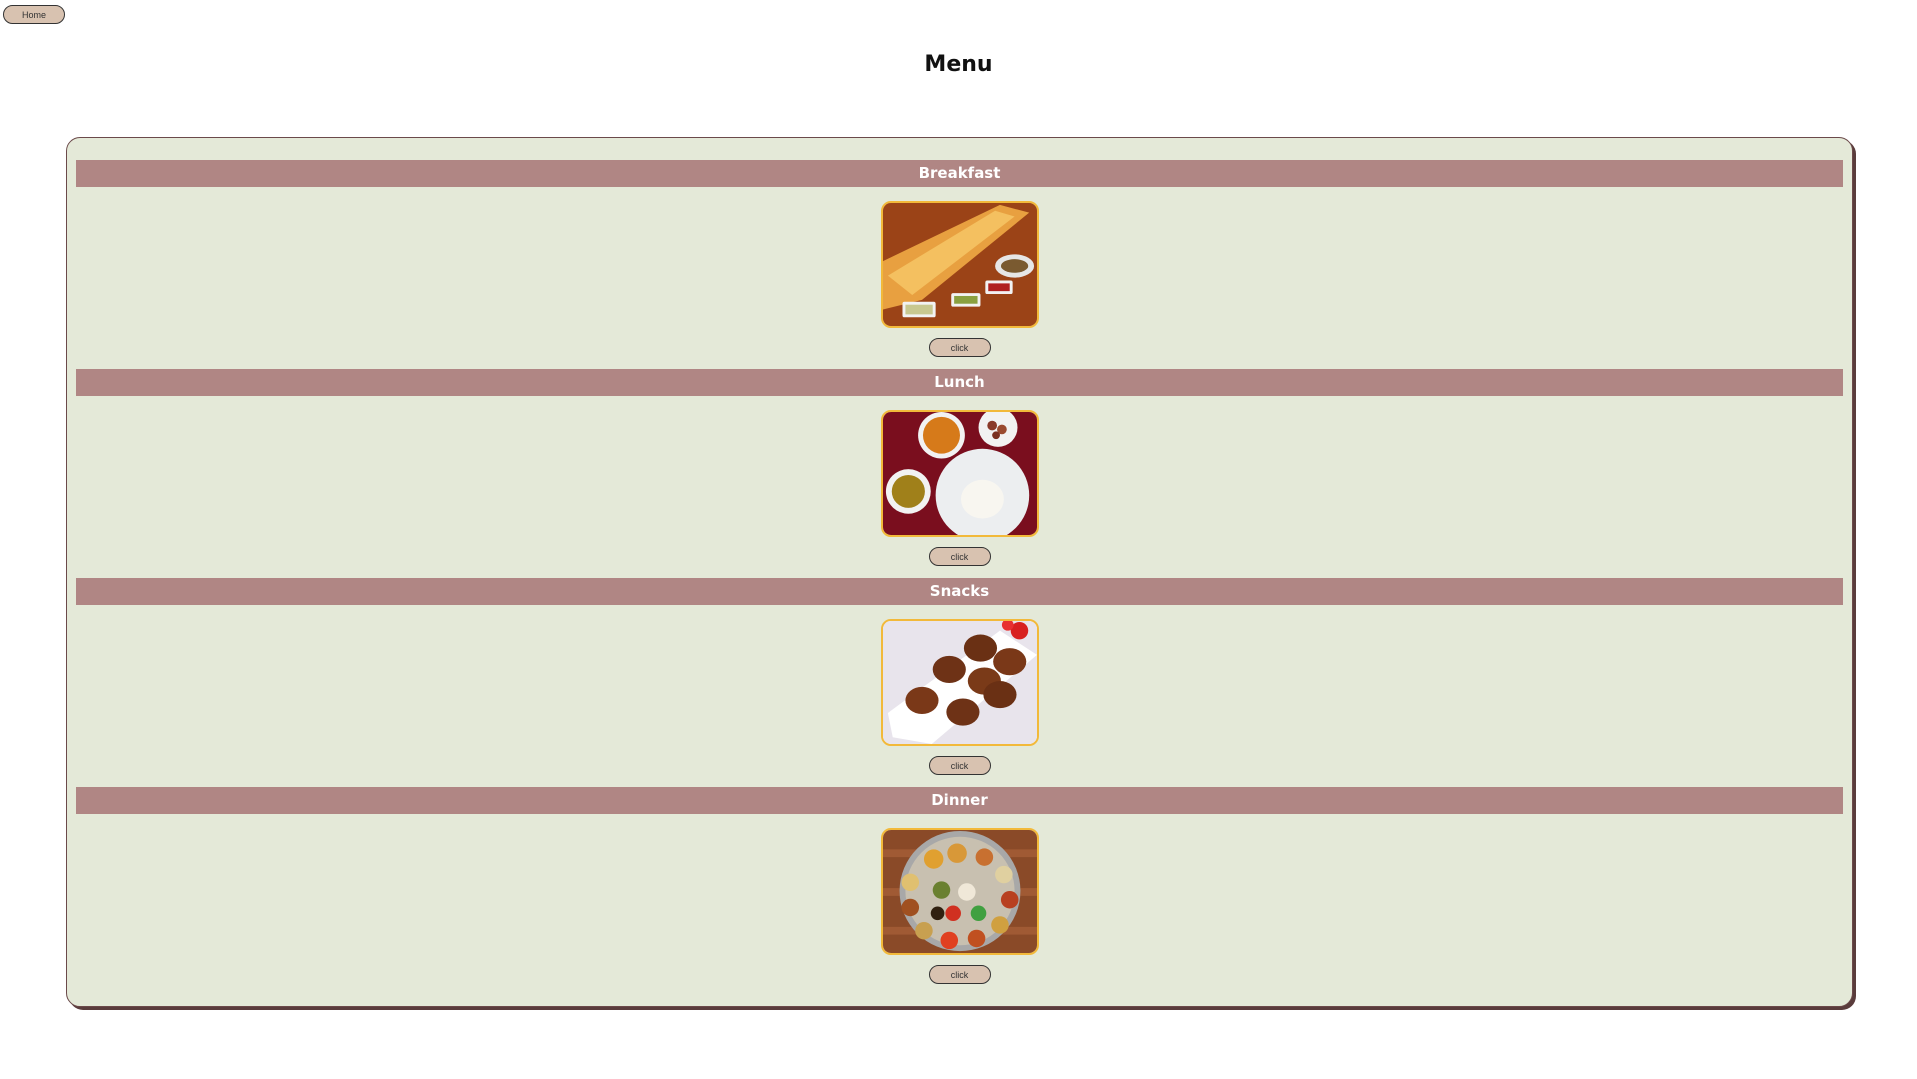  What do you see at coordinates (959, 591) in the screenshot?
I see `section-header-snacks: Snacks` at bounding box center [959, 591].